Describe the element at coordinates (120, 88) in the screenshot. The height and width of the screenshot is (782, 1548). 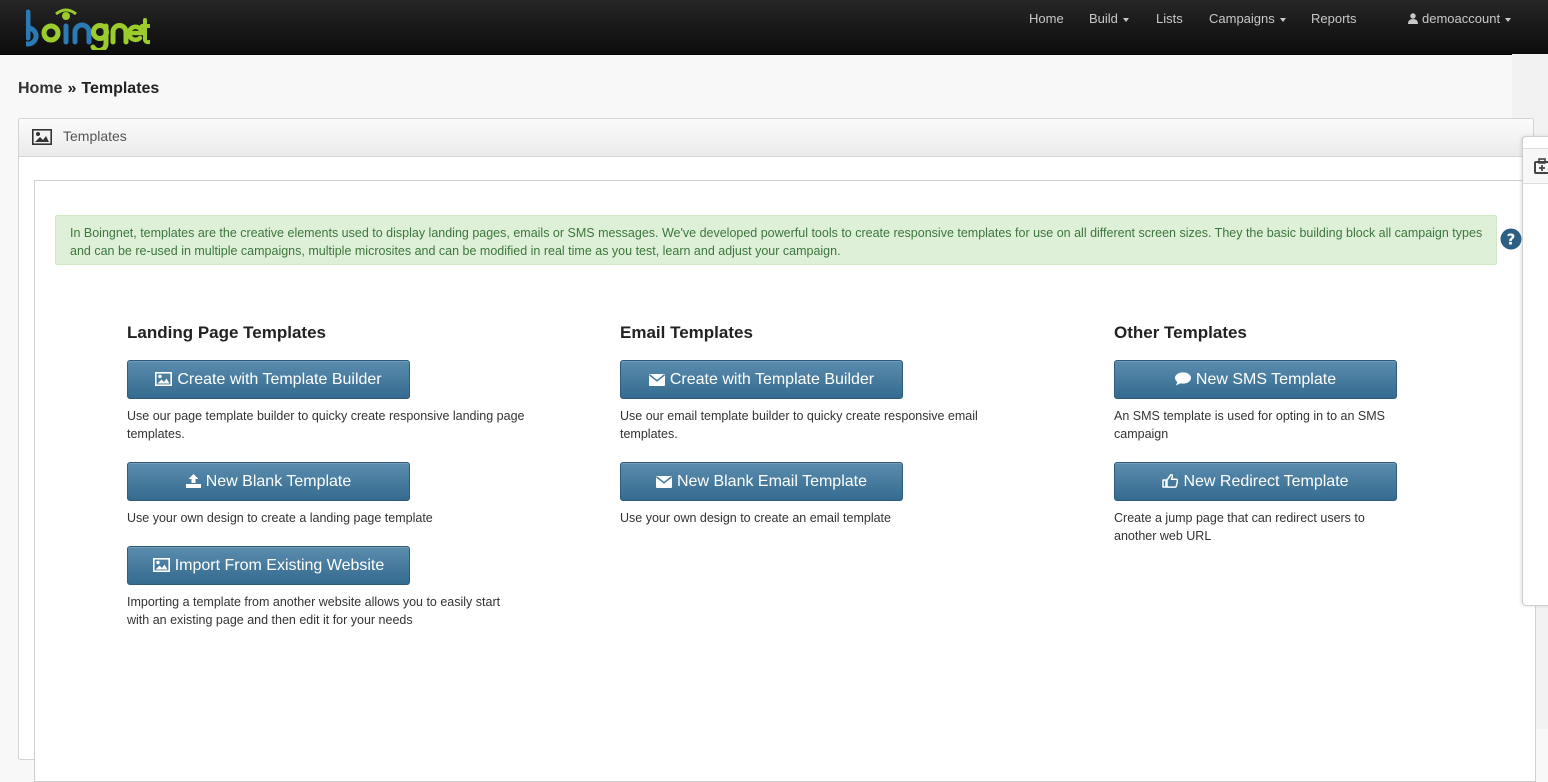
I see `breadcrumb-current: Templates` at that location.